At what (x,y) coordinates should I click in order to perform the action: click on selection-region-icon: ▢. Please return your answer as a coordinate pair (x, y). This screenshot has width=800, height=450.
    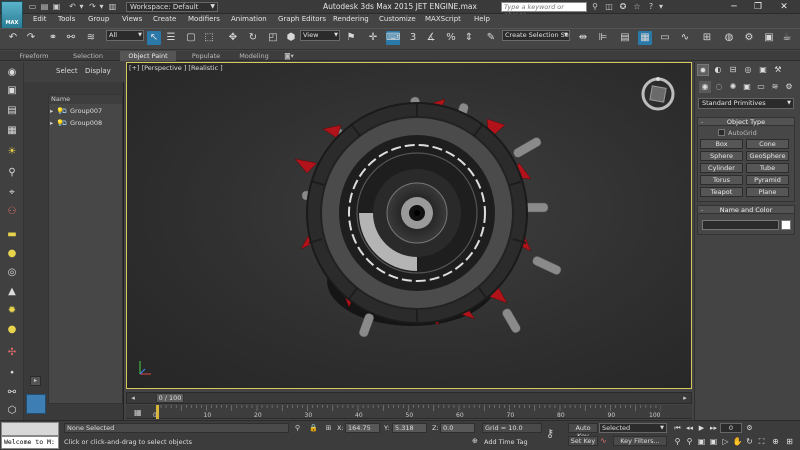
    Looking at the image, I should click on (191, 38).